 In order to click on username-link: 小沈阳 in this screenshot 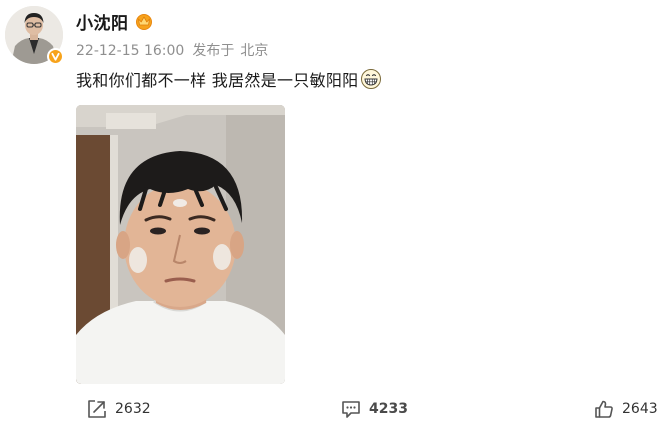, I will do `click(102, 21)`.